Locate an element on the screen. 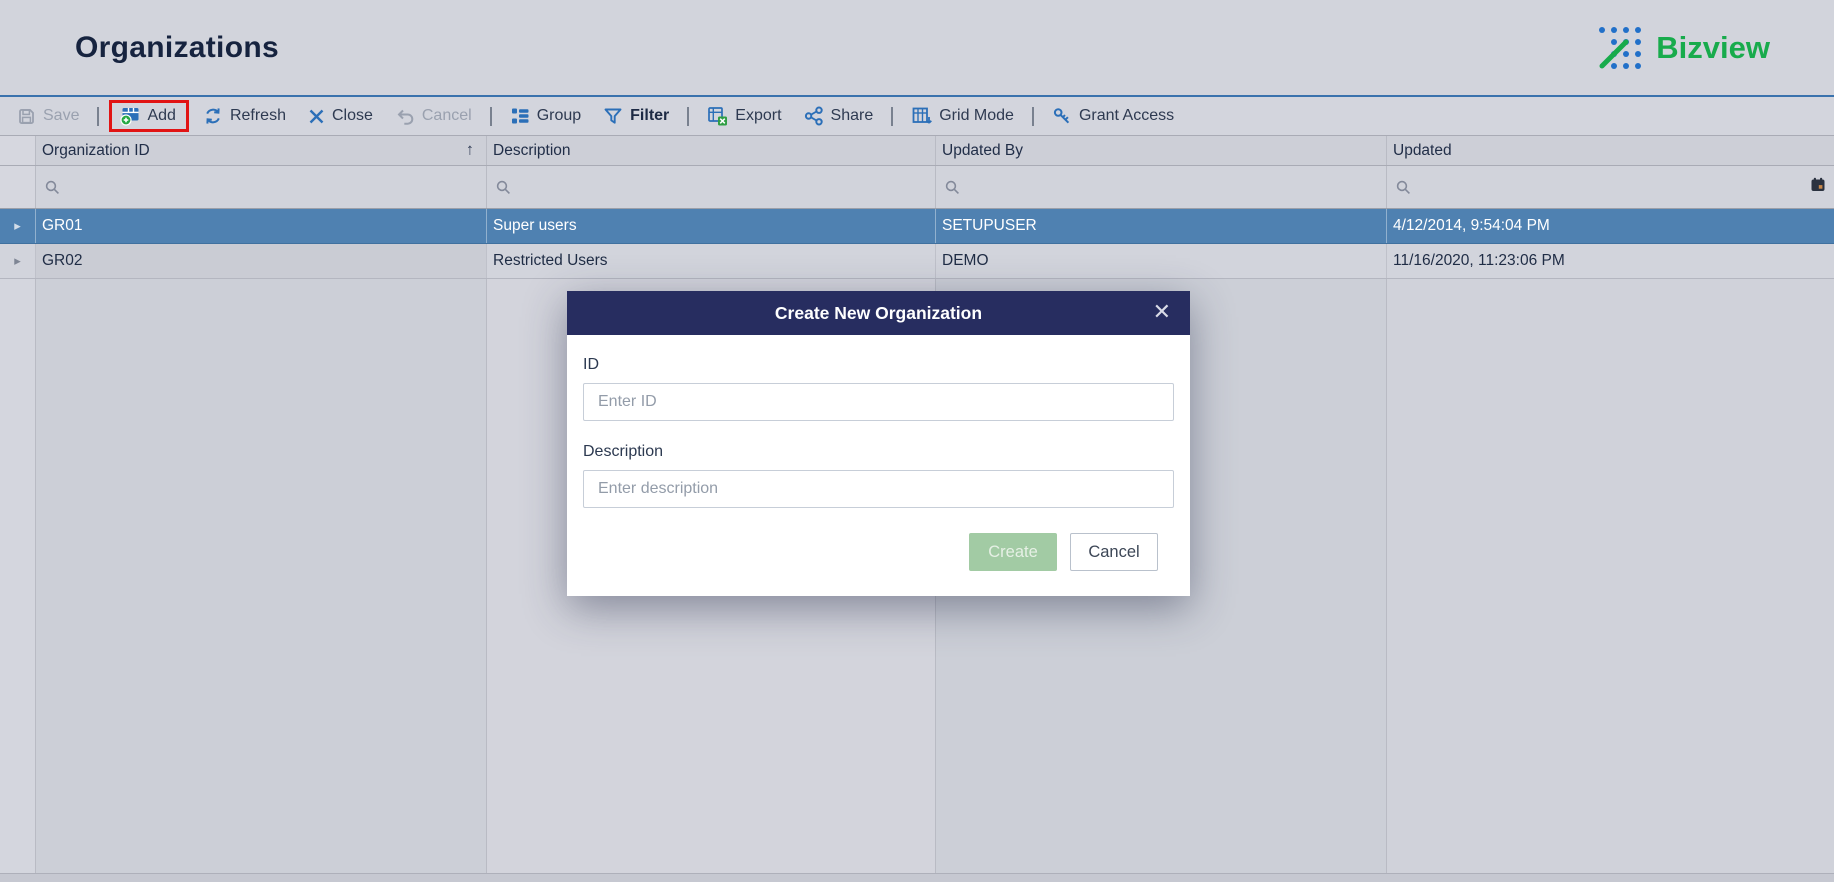 This screenshot has height=882, width=1834. share-button: Share is located at coordinates (839, 116).